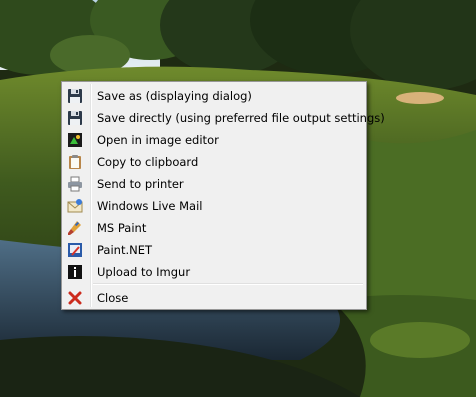 The image size is (476, 397). I want to click on printer-icon, so click(75, 184).